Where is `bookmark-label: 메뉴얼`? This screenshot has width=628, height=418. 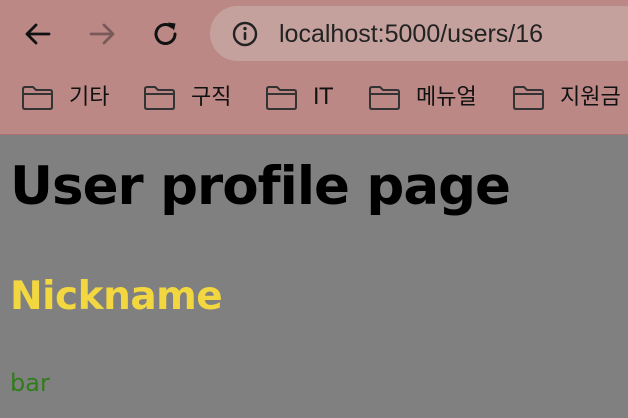
bookmark-label: 메뉴얼 is located at coordinates (446, 97).